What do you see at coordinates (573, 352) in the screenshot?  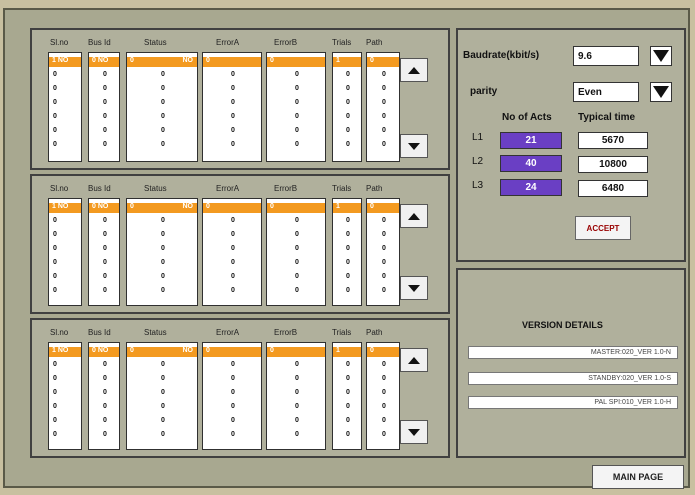 I see `version-master: MASTER:020_VER 1.0-N` at bounding box center [573, 352].